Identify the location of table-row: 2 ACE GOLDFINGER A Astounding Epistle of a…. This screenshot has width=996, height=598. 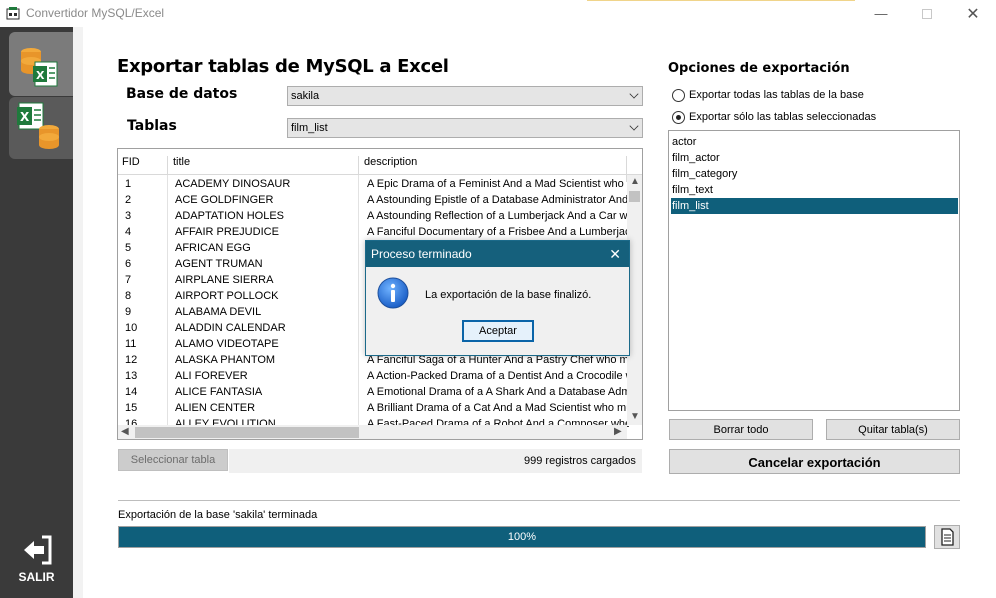
(373, 200).